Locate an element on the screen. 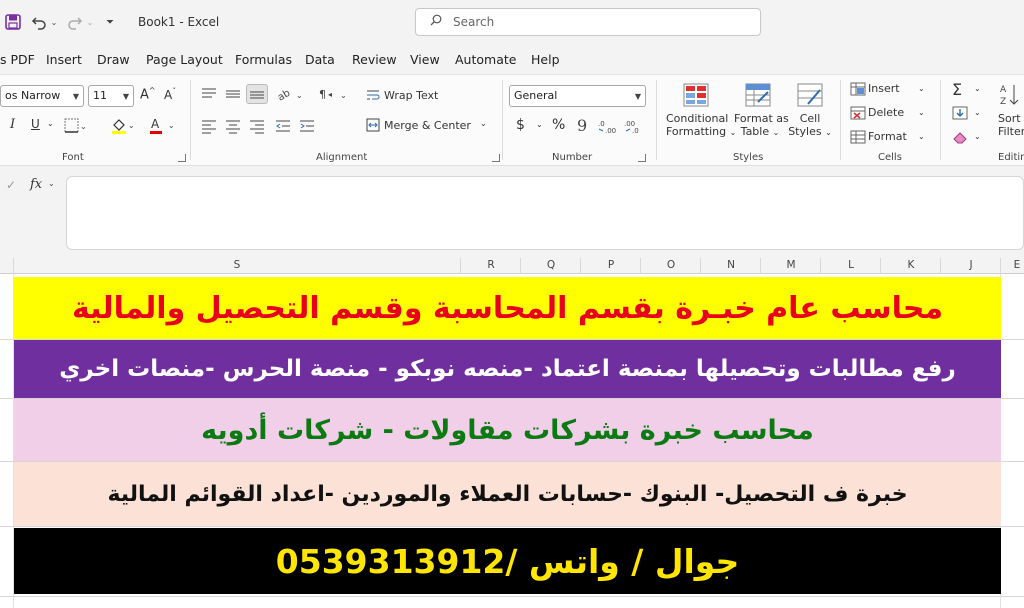 This screenshot has height=608, width=1024. number-group-label: Number is located at coordinates (572, 157).